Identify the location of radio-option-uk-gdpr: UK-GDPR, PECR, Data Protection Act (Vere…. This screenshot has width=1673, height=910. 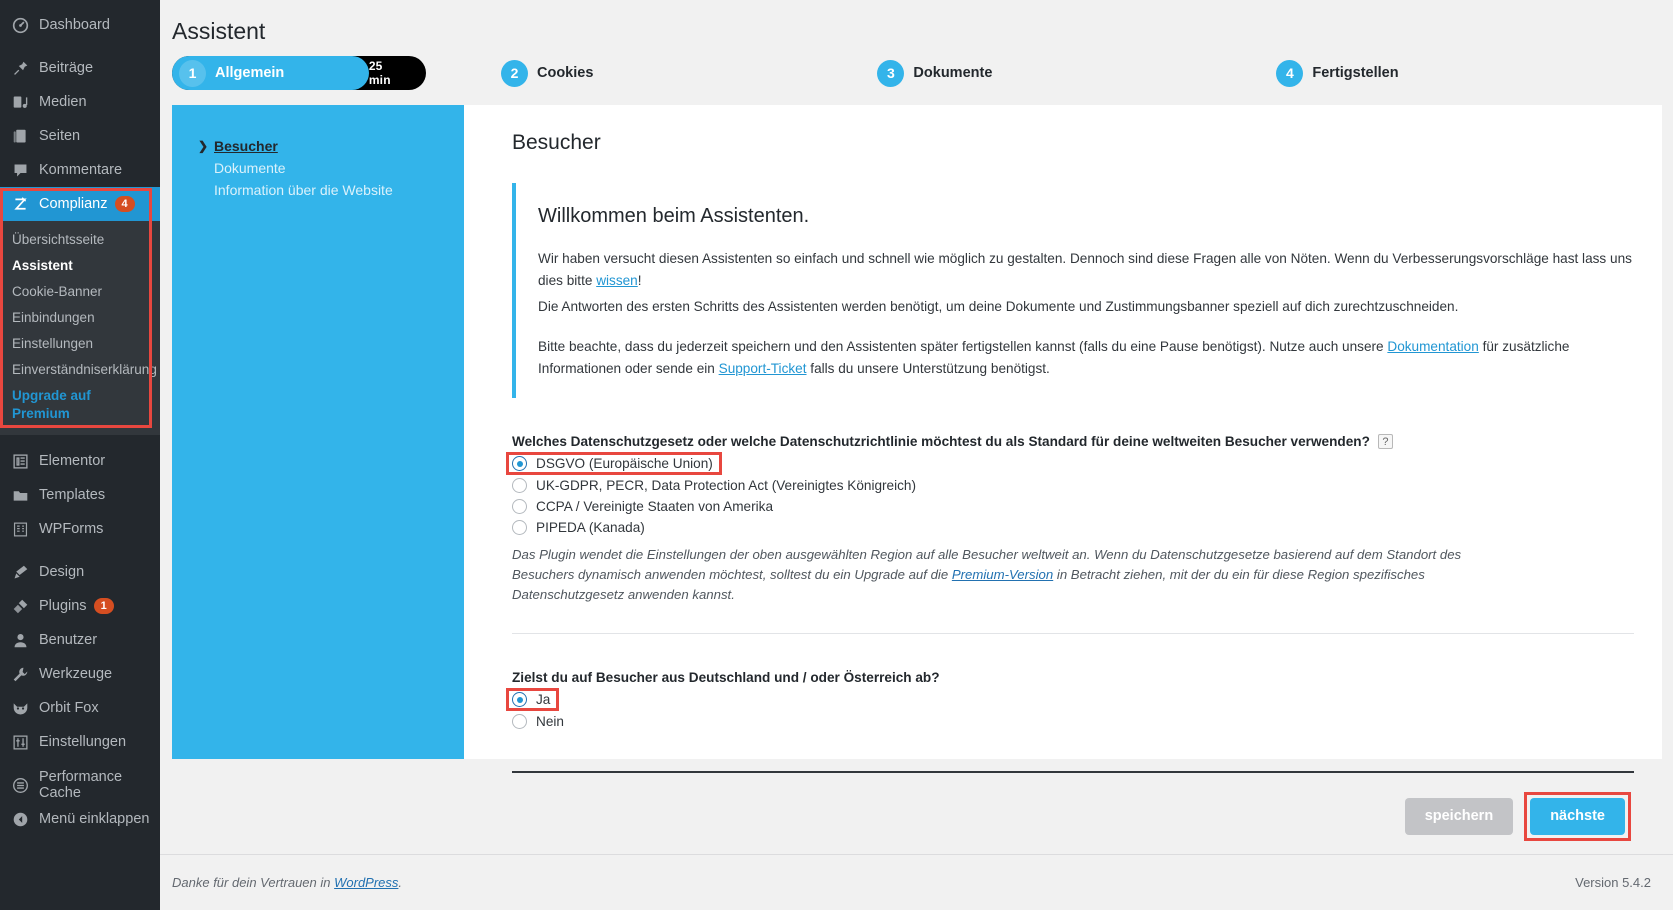
(714, 485).